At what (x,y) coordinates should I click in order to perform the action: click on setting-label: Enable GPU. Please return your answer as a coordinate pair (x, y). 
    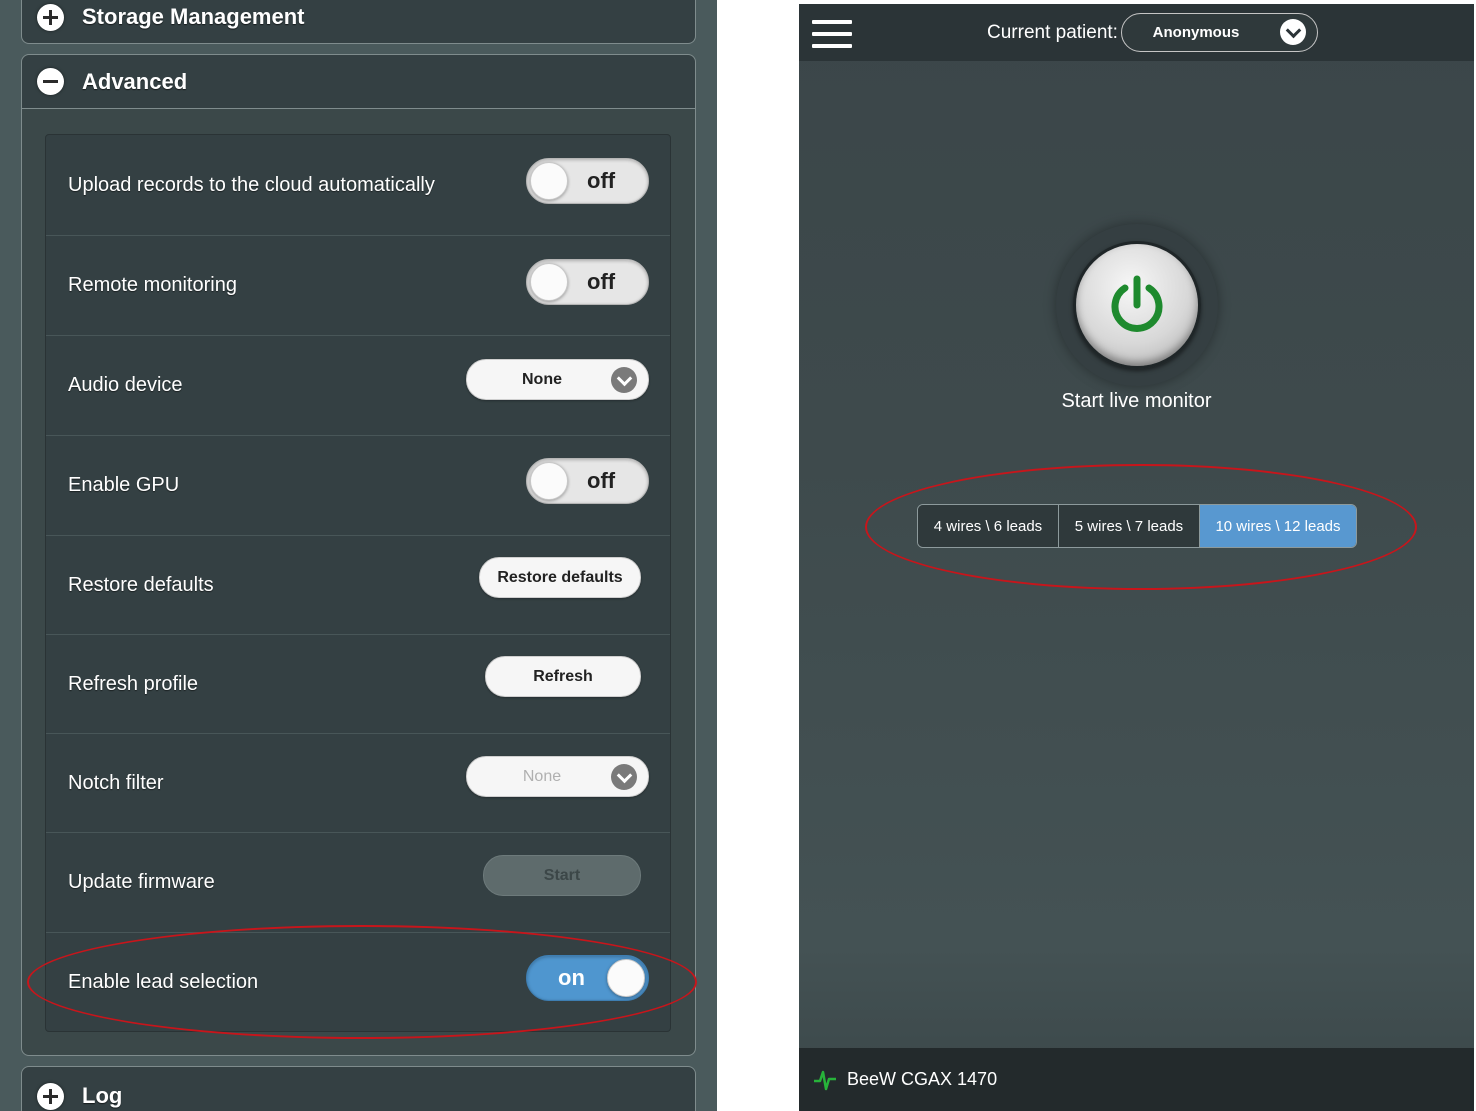
    Looking at the image, I should click on (124, 485).